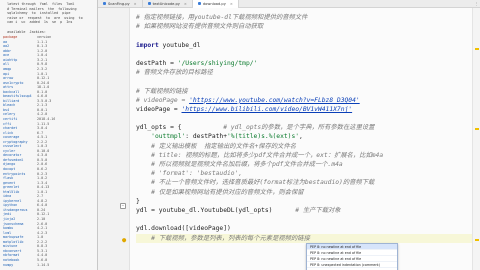 The height and width of the screenshot is (270, 480). I want to click on tab-label: textUnicode.py, so click(166, 3).